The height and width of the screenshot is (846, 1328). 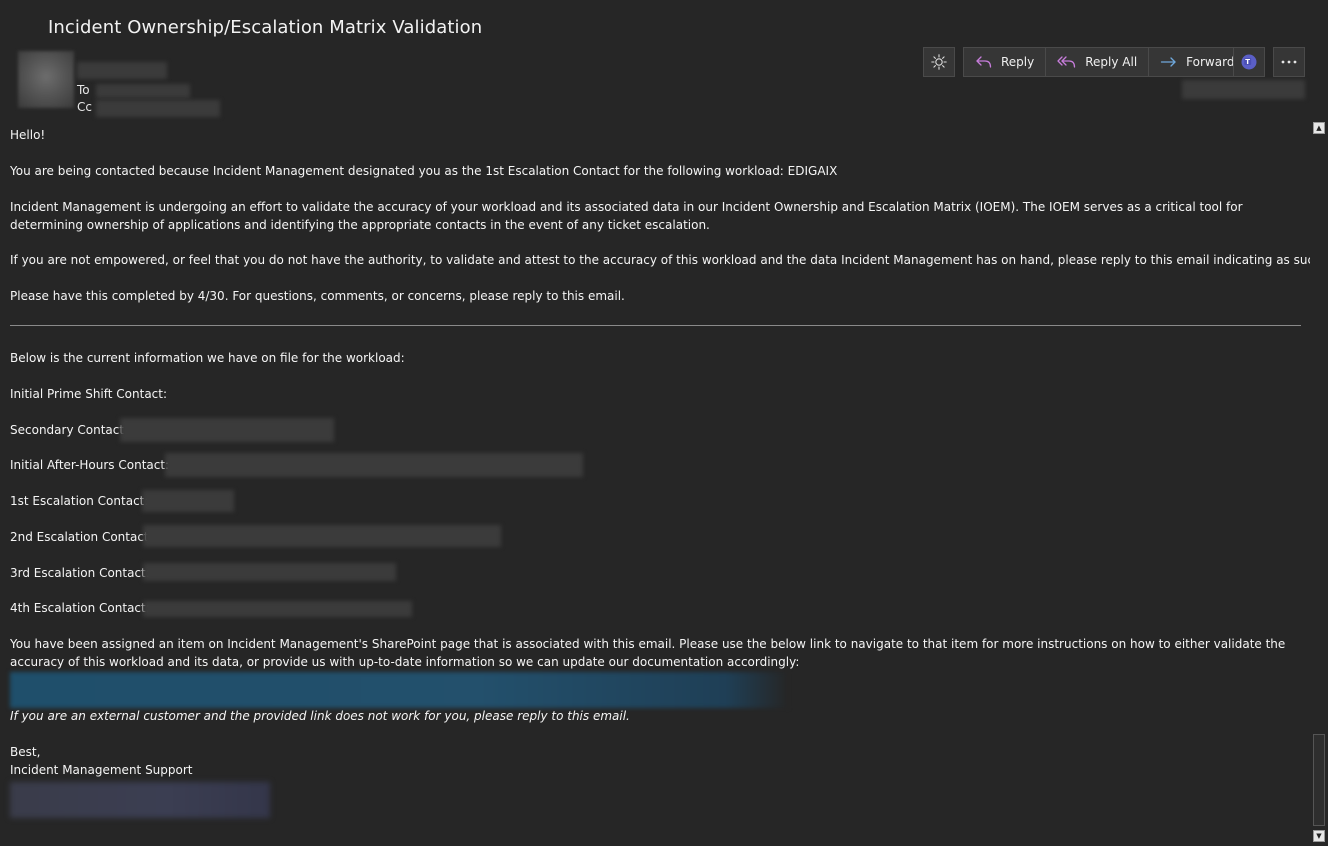 What do you see at coordinates (46, 79) in the screenshot?
I see `sender-avatar` at bounding box center [46, 79].